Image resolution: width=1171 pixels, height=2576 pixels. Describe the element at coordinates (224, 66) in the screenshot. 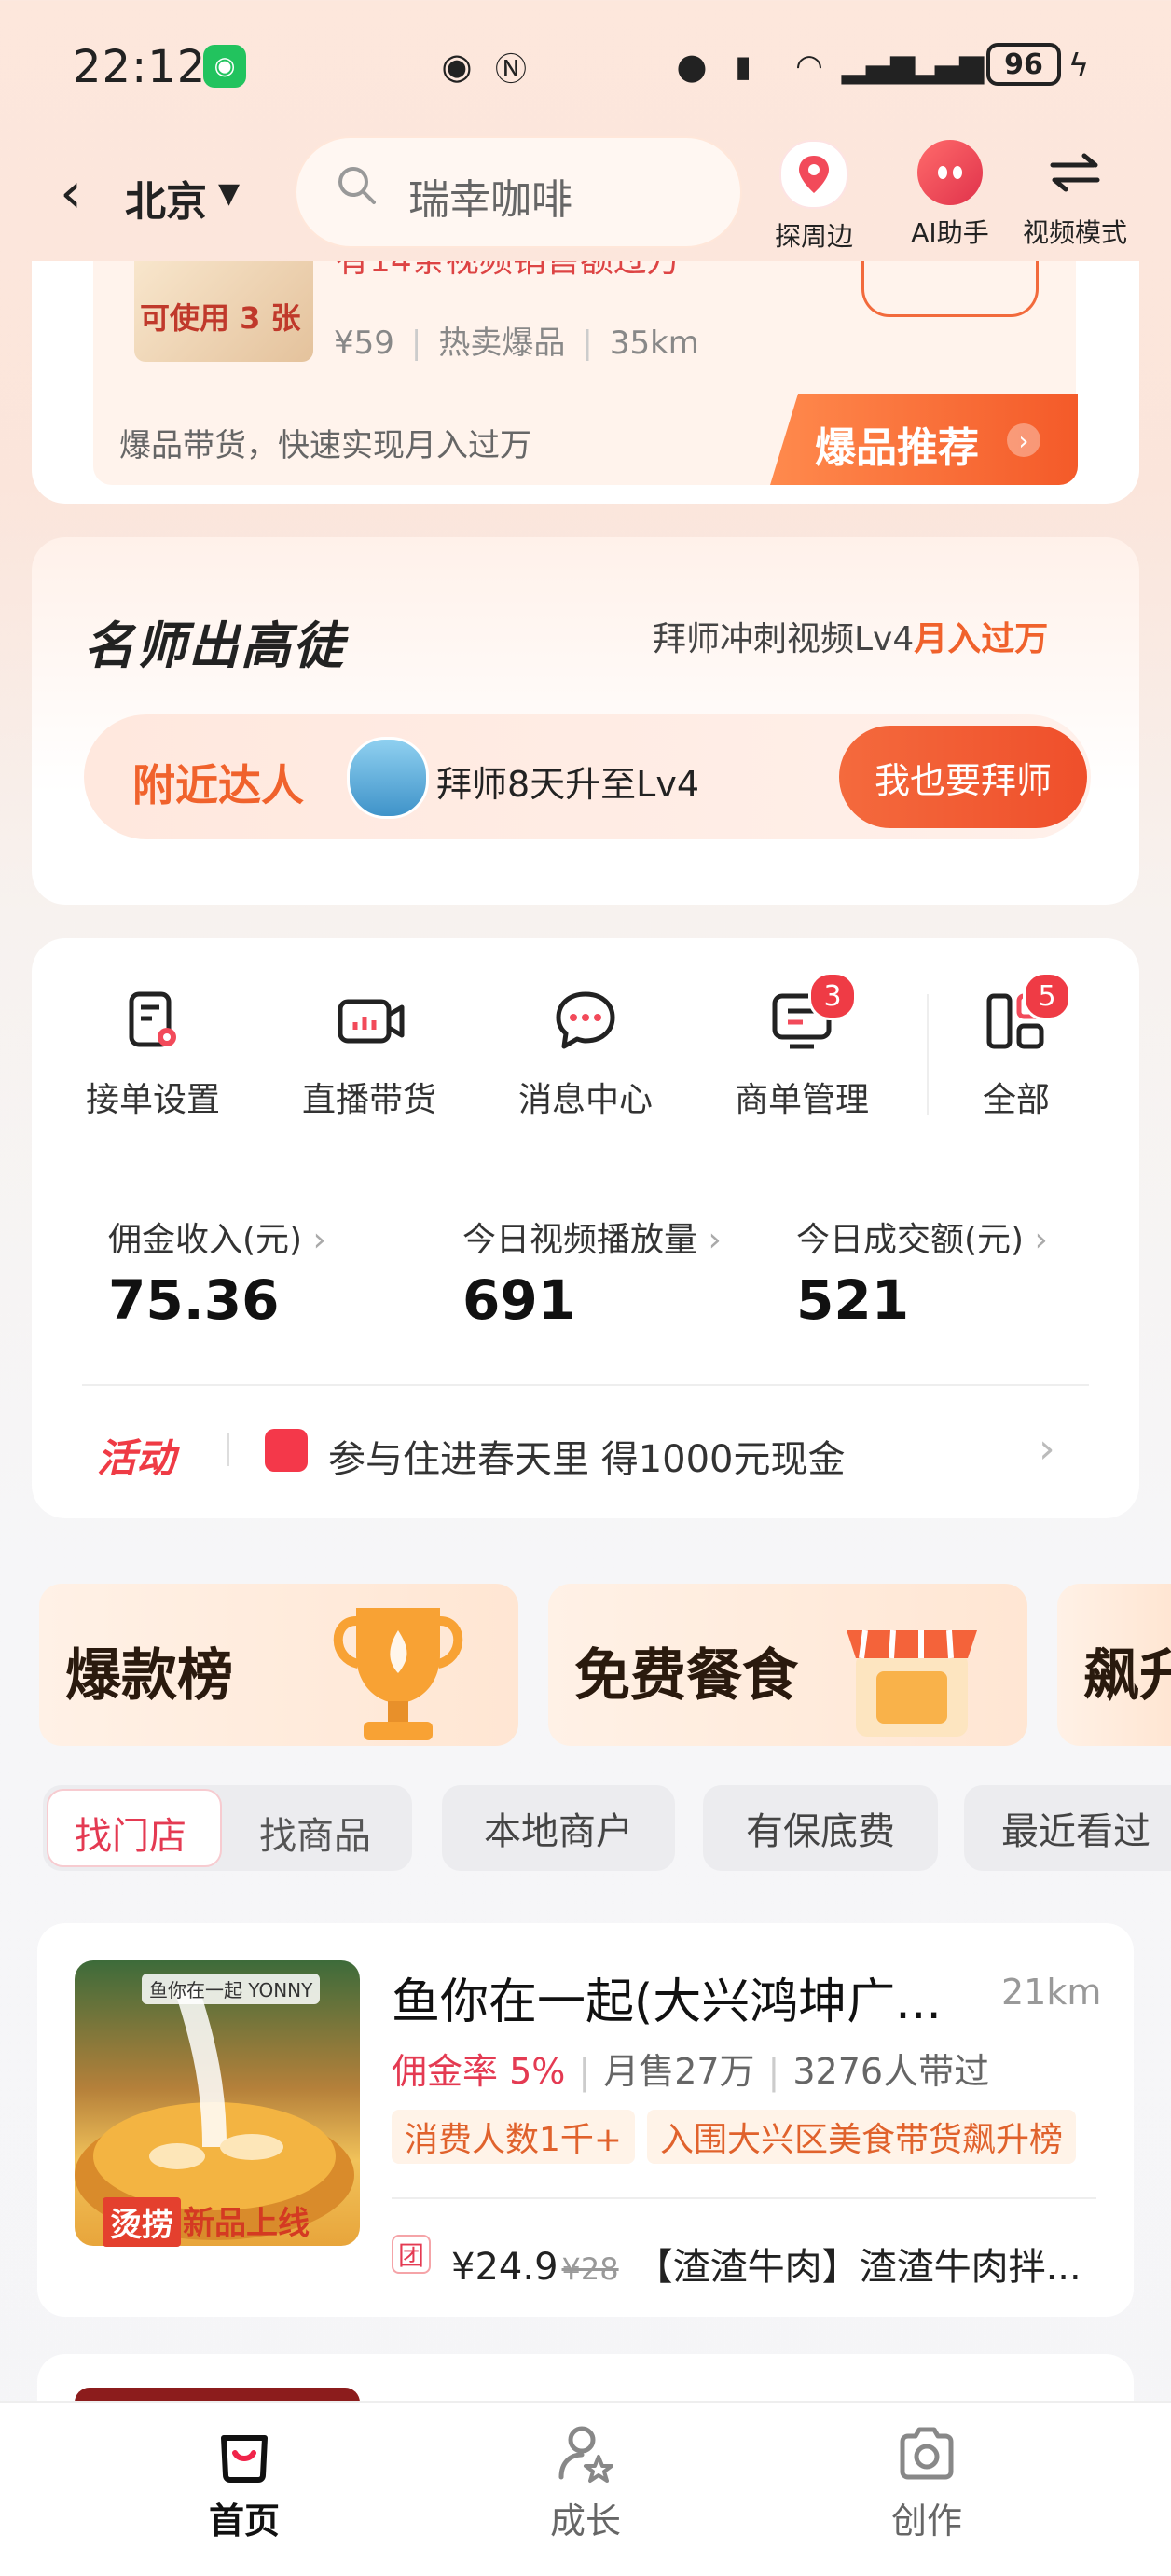

I see `wechat-icon: ◉` at that location.